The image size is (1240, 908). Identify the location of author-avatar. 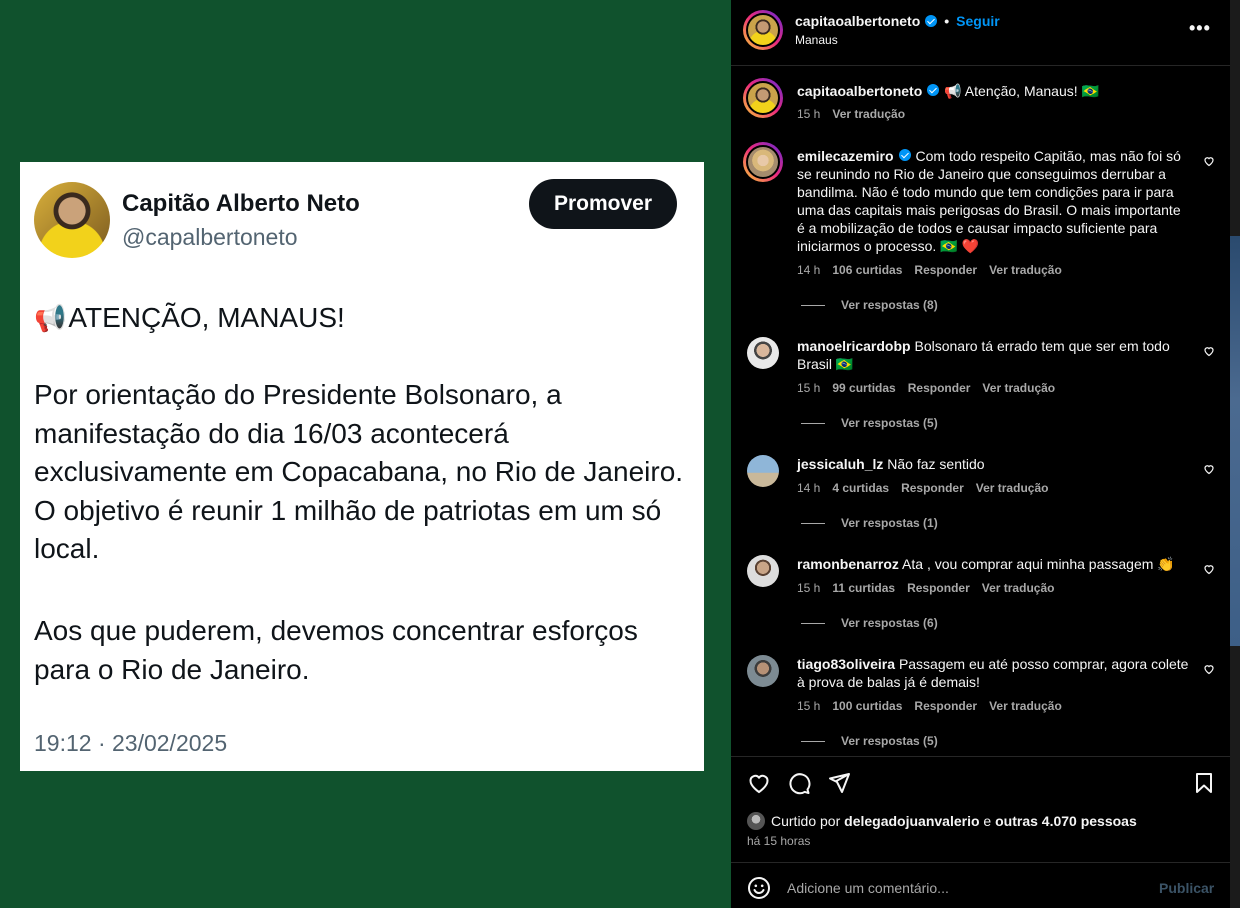
(763, 30).